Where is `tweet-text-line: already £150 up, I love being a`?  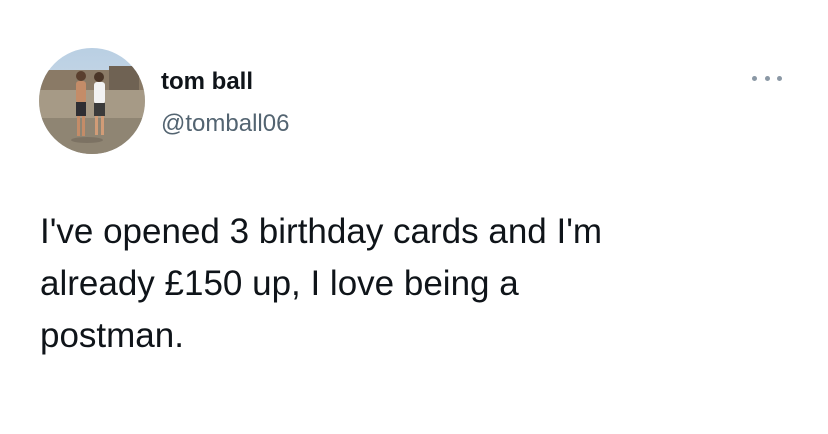
tweet-text-line: already £150 up, I love being a is located at coordinates (279, 283).